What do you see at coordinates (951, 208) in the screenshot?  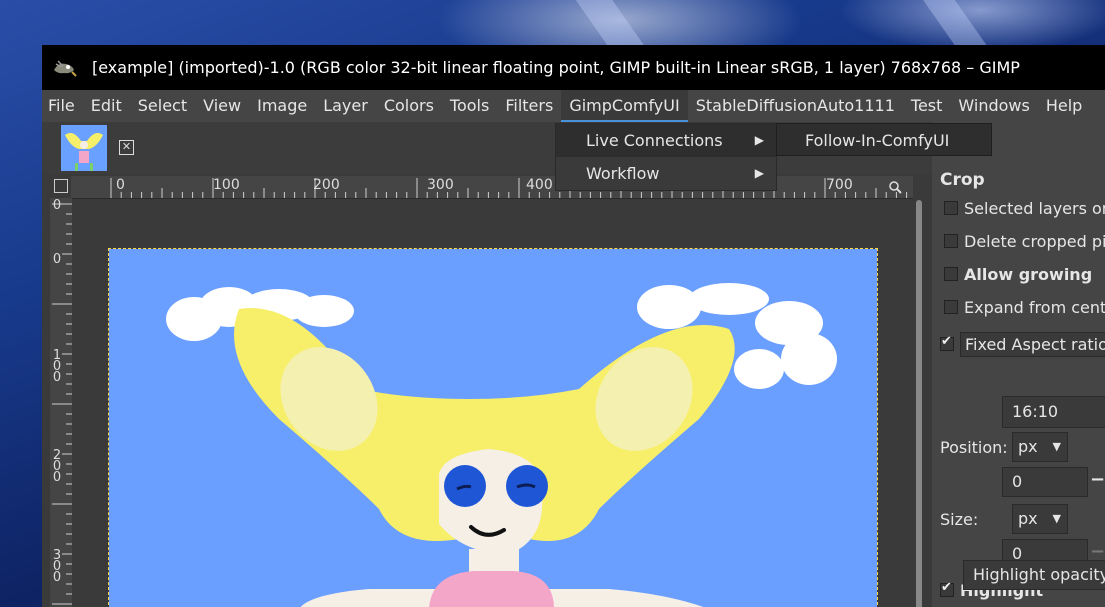 I see `selected-layers-checkbox` at bounding box center [951, 208].